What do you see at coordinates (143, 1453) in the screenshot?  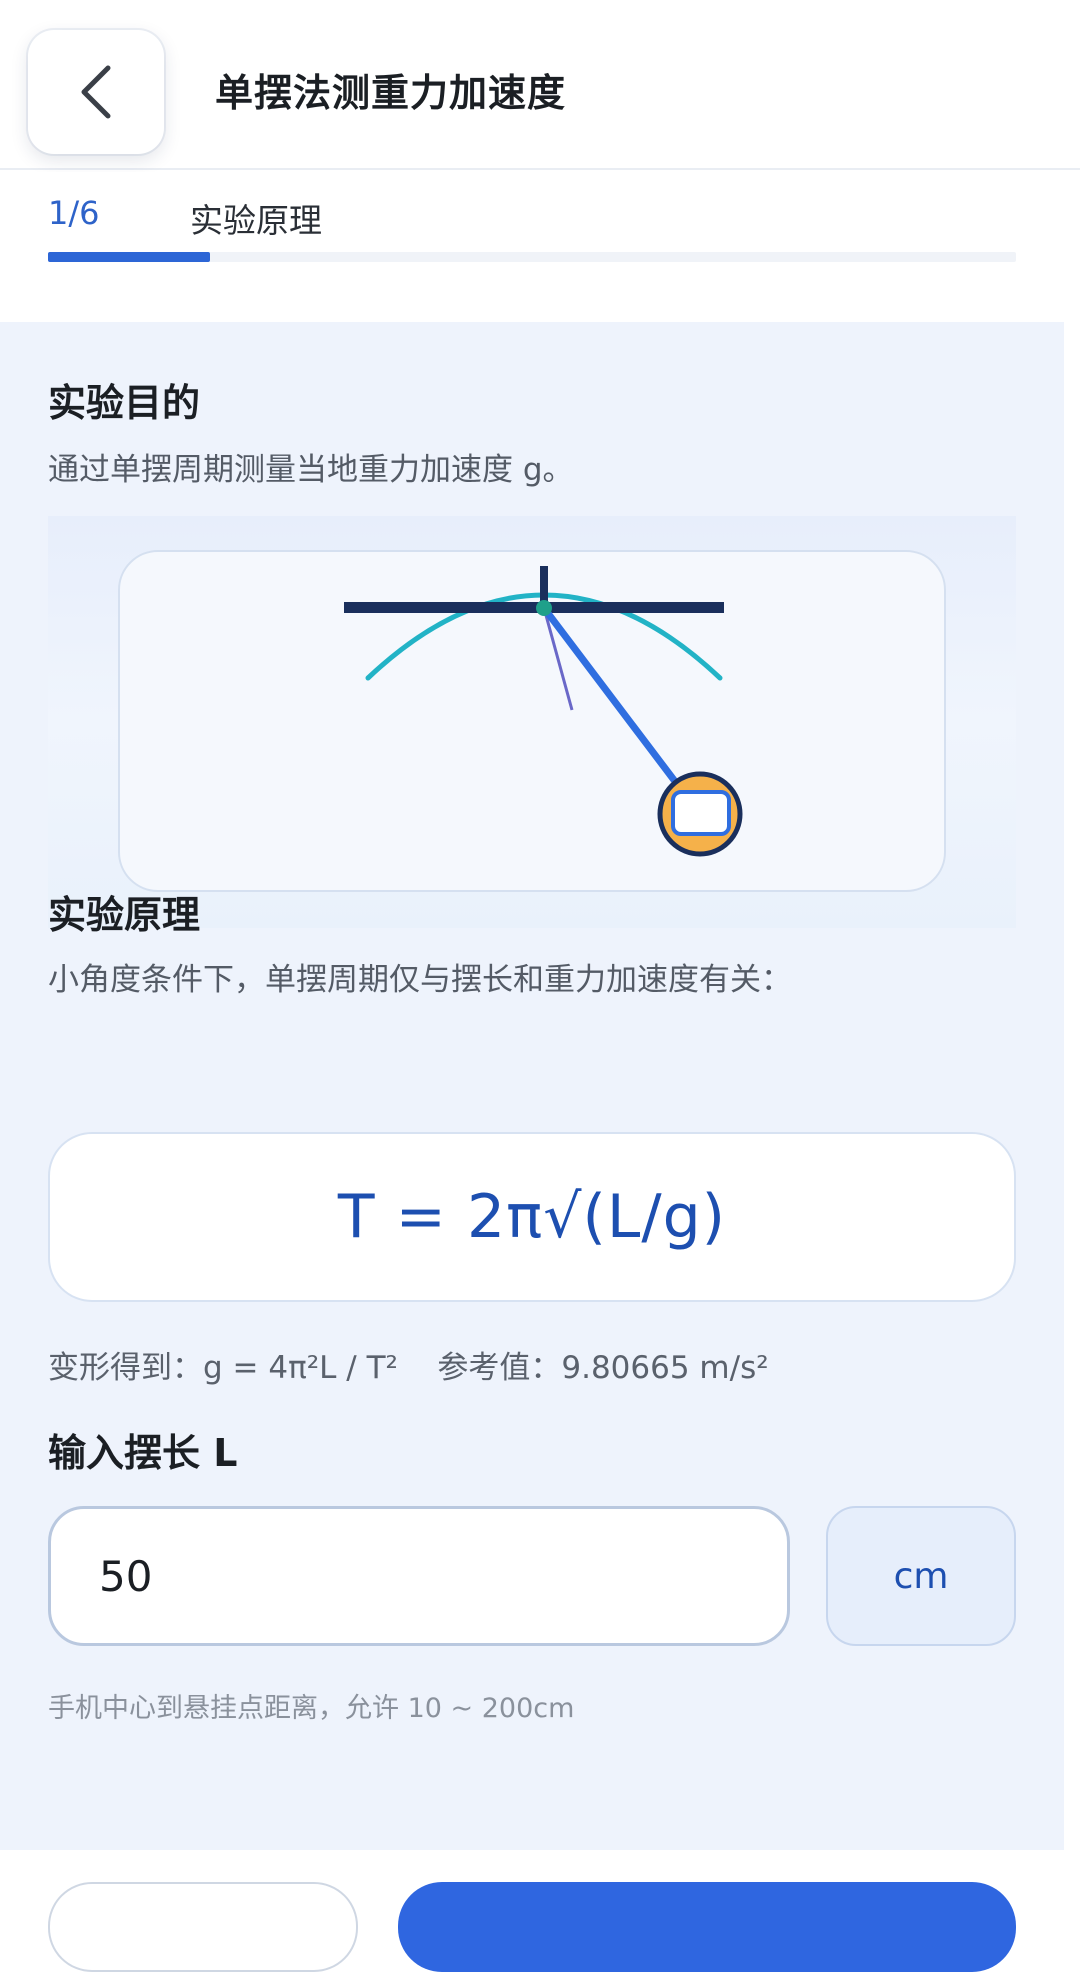 I see `length-label: 输入摆长 L` at bounding box center [143, 1453].